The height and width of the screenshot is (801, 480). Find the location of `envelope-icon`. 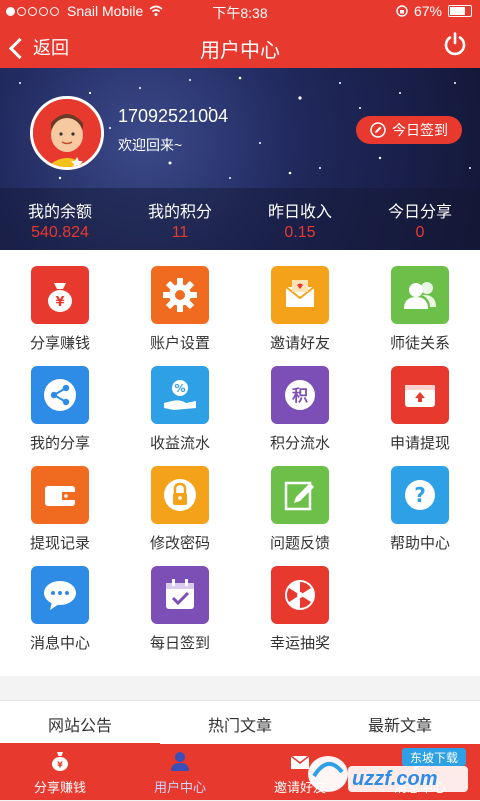

envelope-icon is located at coordinates (300, 295).